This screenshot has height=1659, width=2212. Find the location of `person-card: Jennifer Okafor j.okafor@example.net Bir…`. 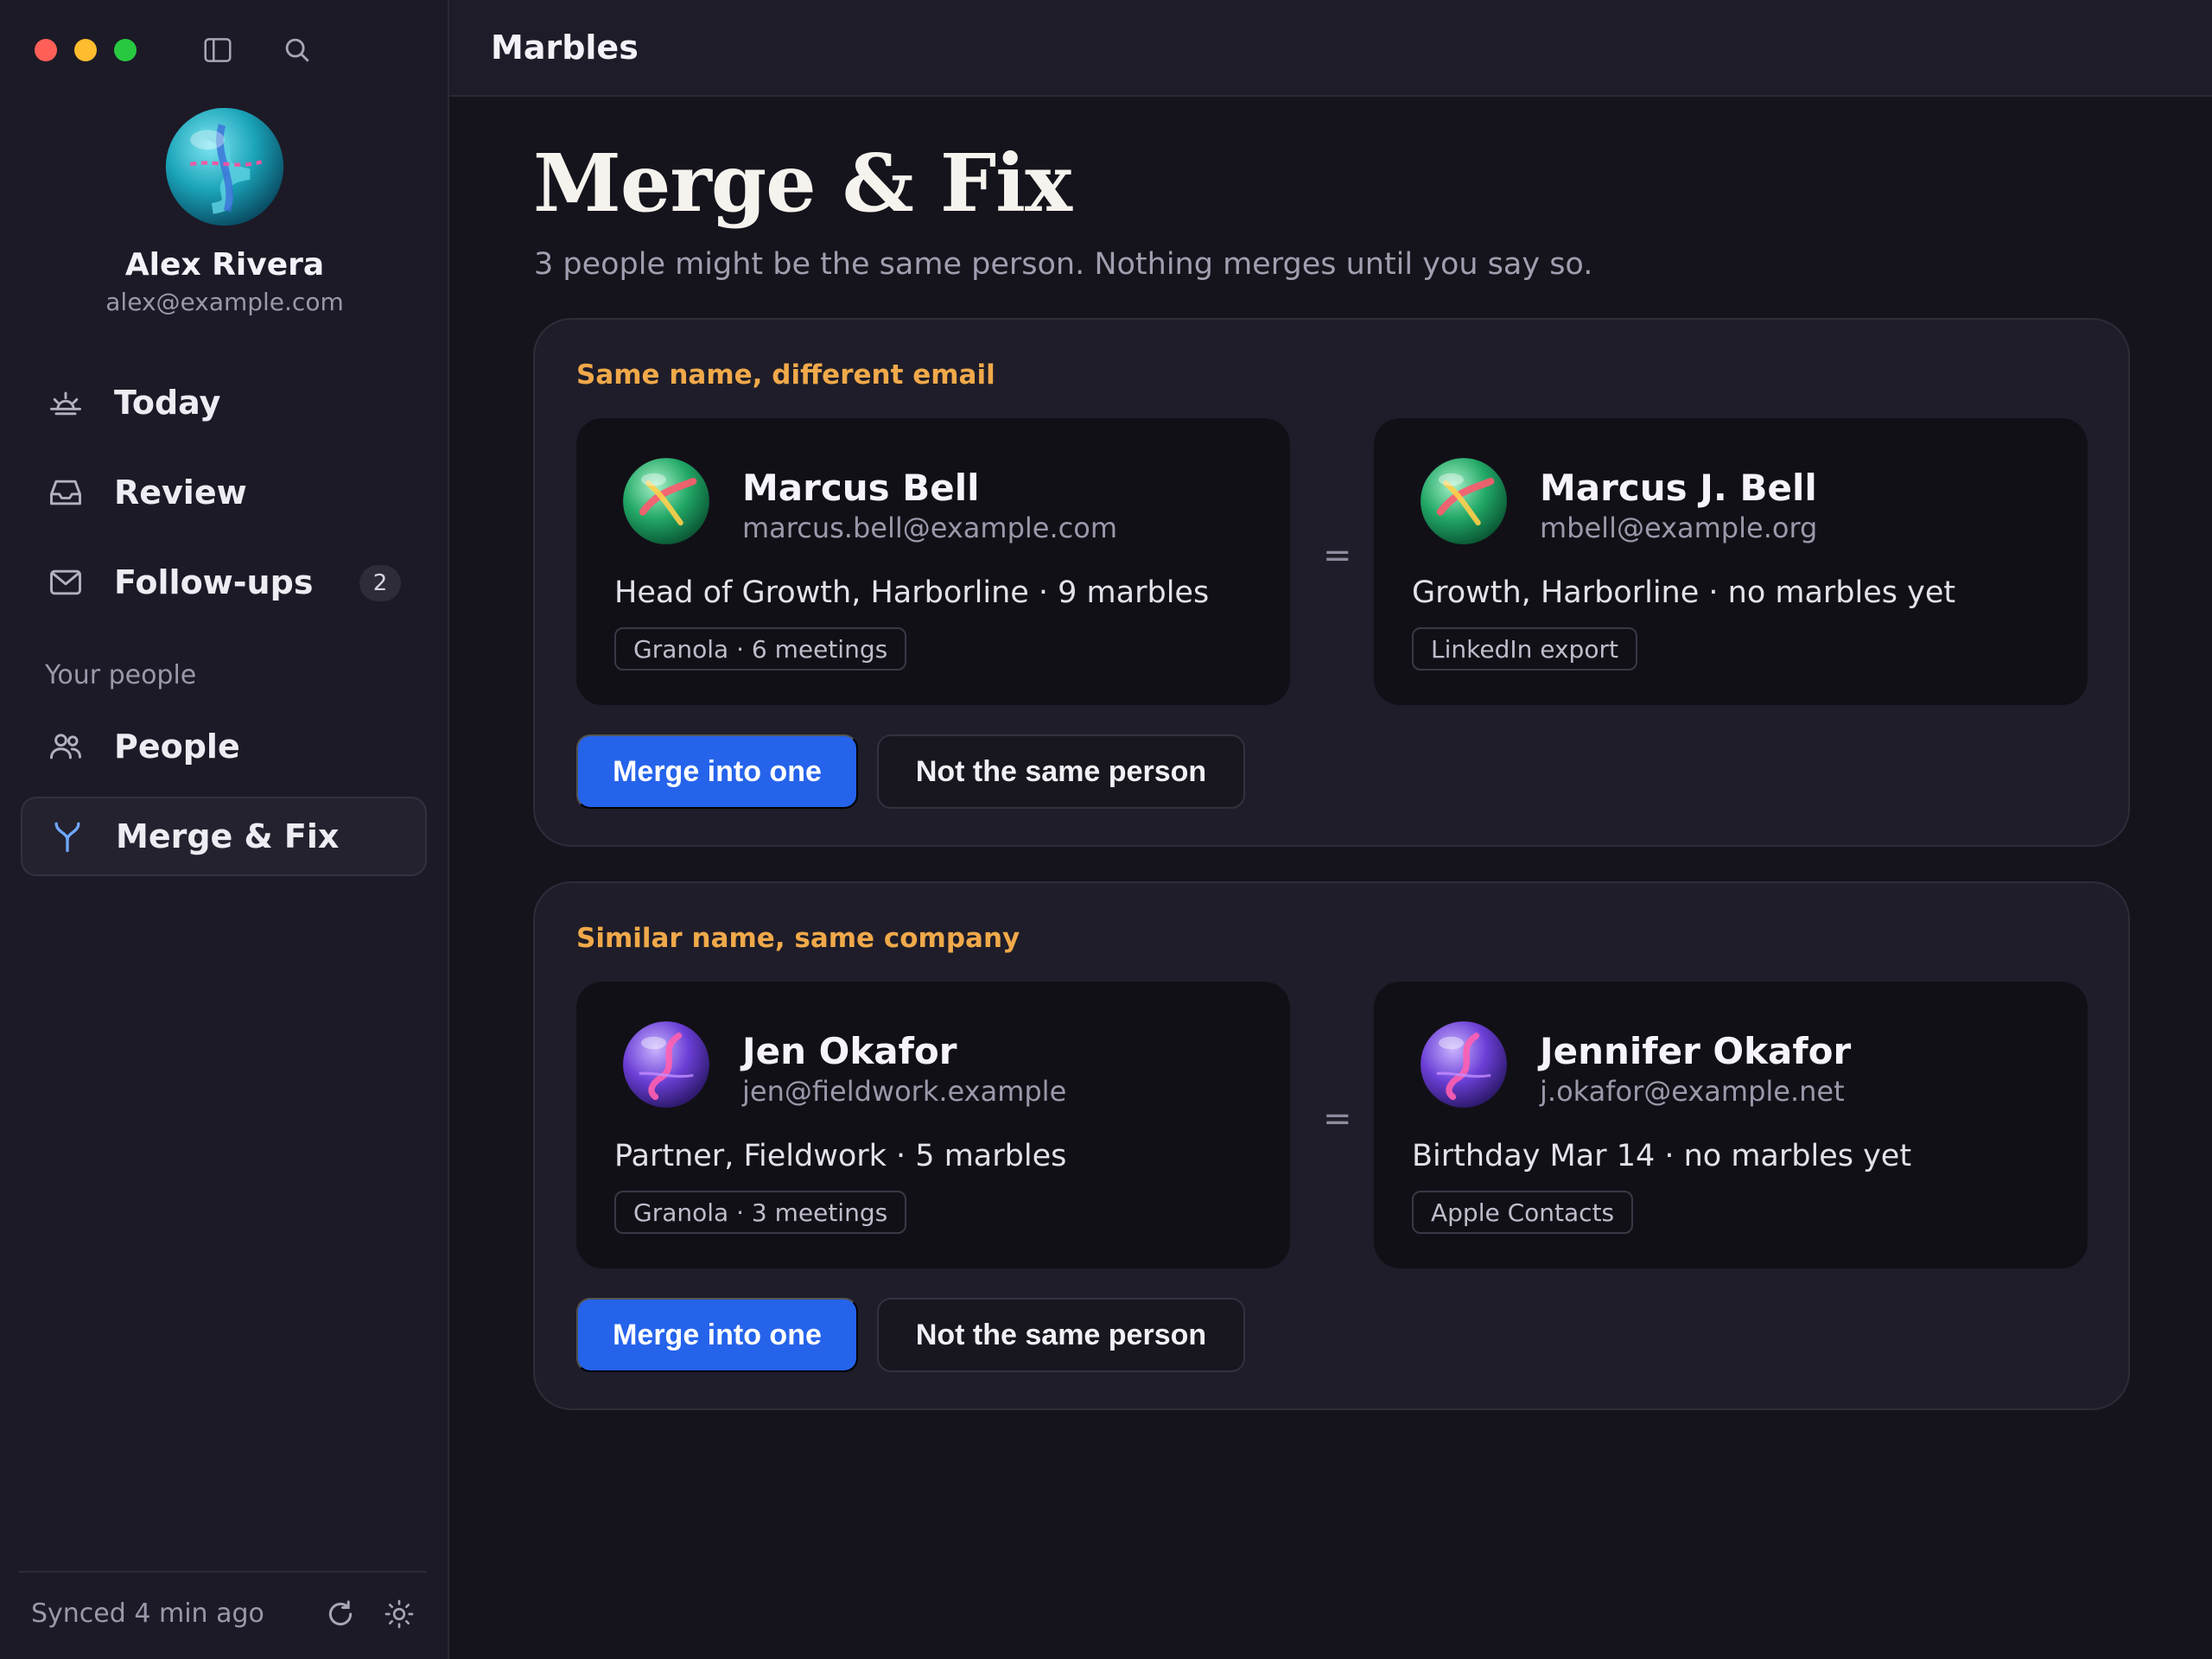

person-card: Jennifer Okafor j.okafor@example.net Bir… is located at coordinates (1731, 1125).